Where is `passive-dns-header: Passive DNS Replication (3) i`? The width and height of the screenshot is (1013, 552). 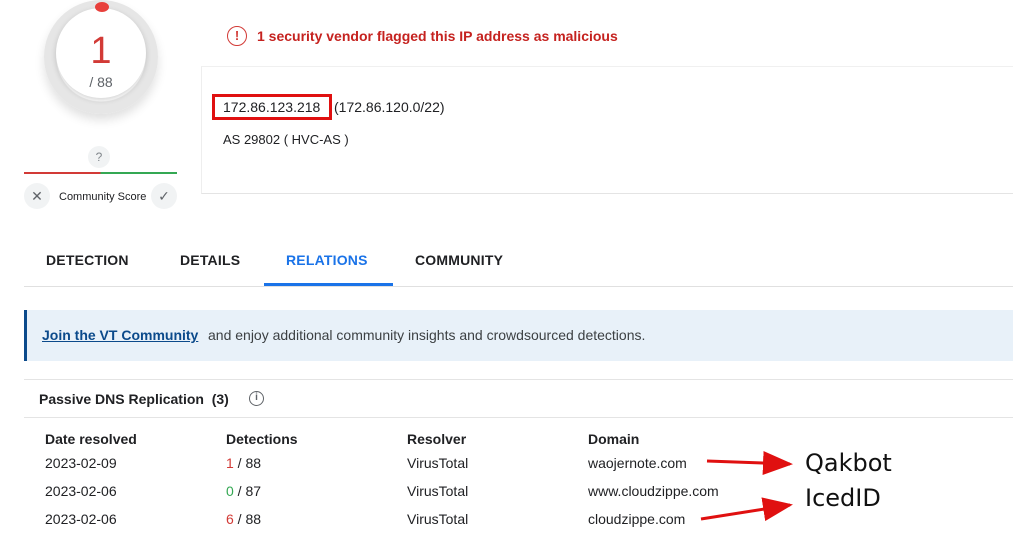 passive-dns-header: Passive DNS Replication (3) i is located at coordinates (518, 399).